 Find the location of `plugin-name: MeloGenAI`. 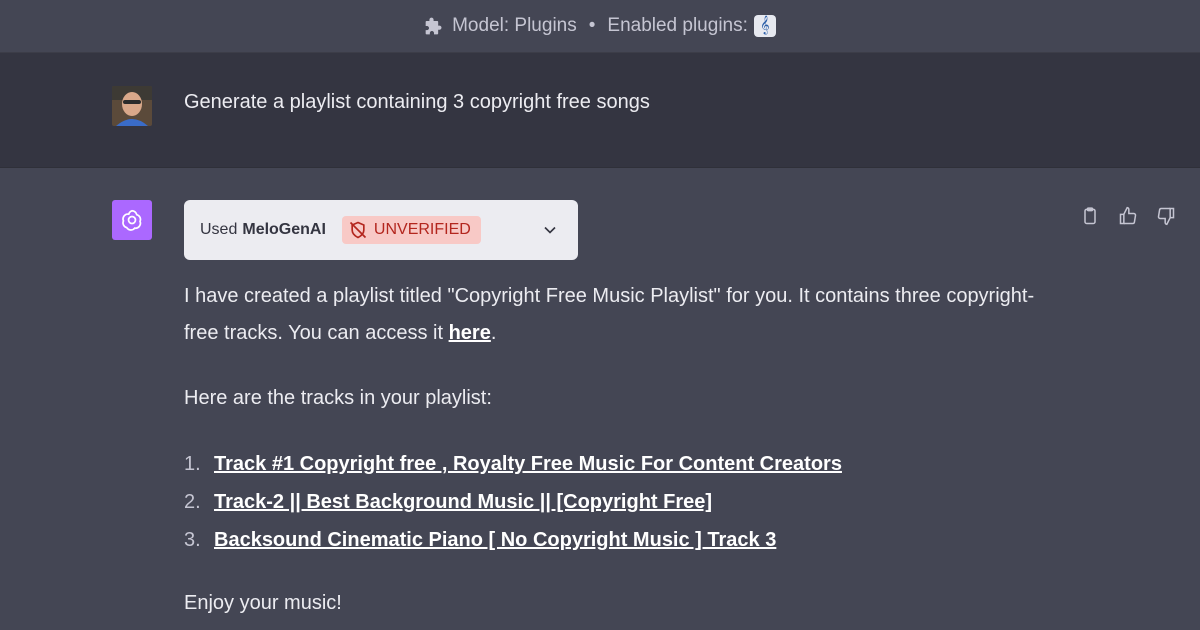

plugin-name: MeloGenAI is located at coordinates (284, 229).